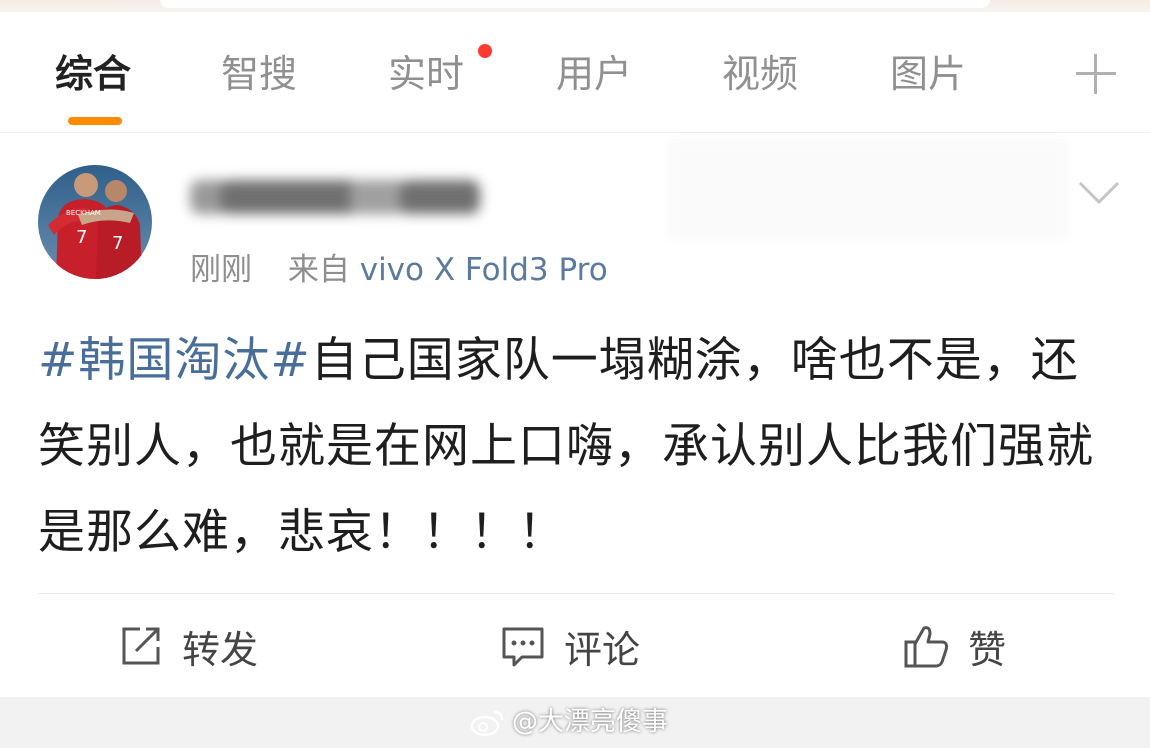 This screenshot has width=1150, height=748. Describe the element at coordinates (928, 74) in the screenshot. I see `tab-images: 图片` at that location.